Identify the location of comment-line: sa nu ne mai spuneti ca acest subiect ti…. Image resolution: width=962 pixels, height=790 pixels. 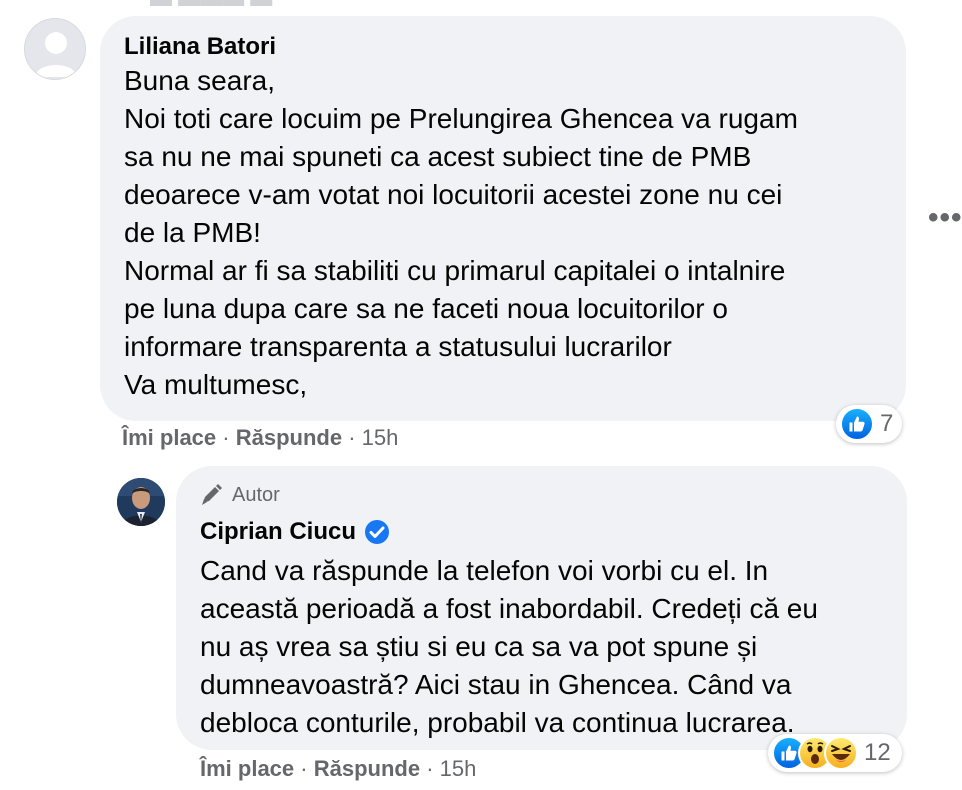
(438, 156).